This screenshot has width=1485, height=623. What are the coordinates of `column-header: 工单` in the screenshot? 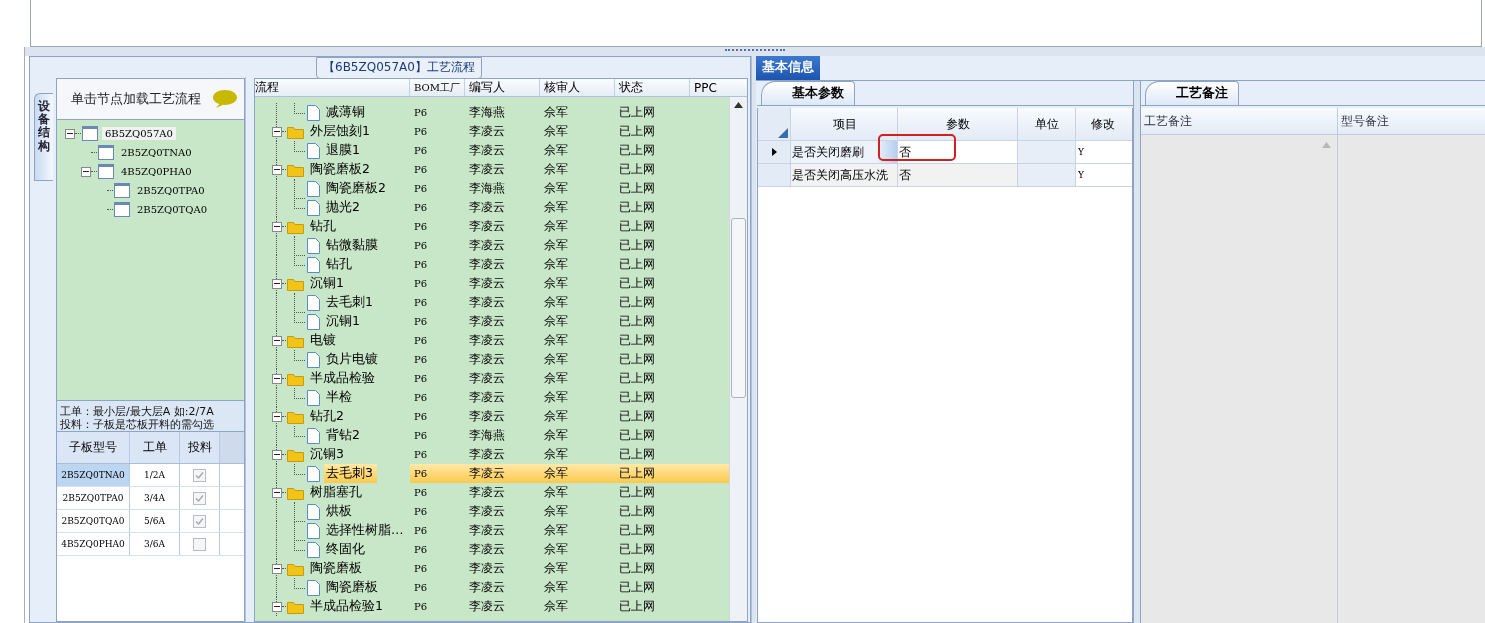 It's located at (155, 447).